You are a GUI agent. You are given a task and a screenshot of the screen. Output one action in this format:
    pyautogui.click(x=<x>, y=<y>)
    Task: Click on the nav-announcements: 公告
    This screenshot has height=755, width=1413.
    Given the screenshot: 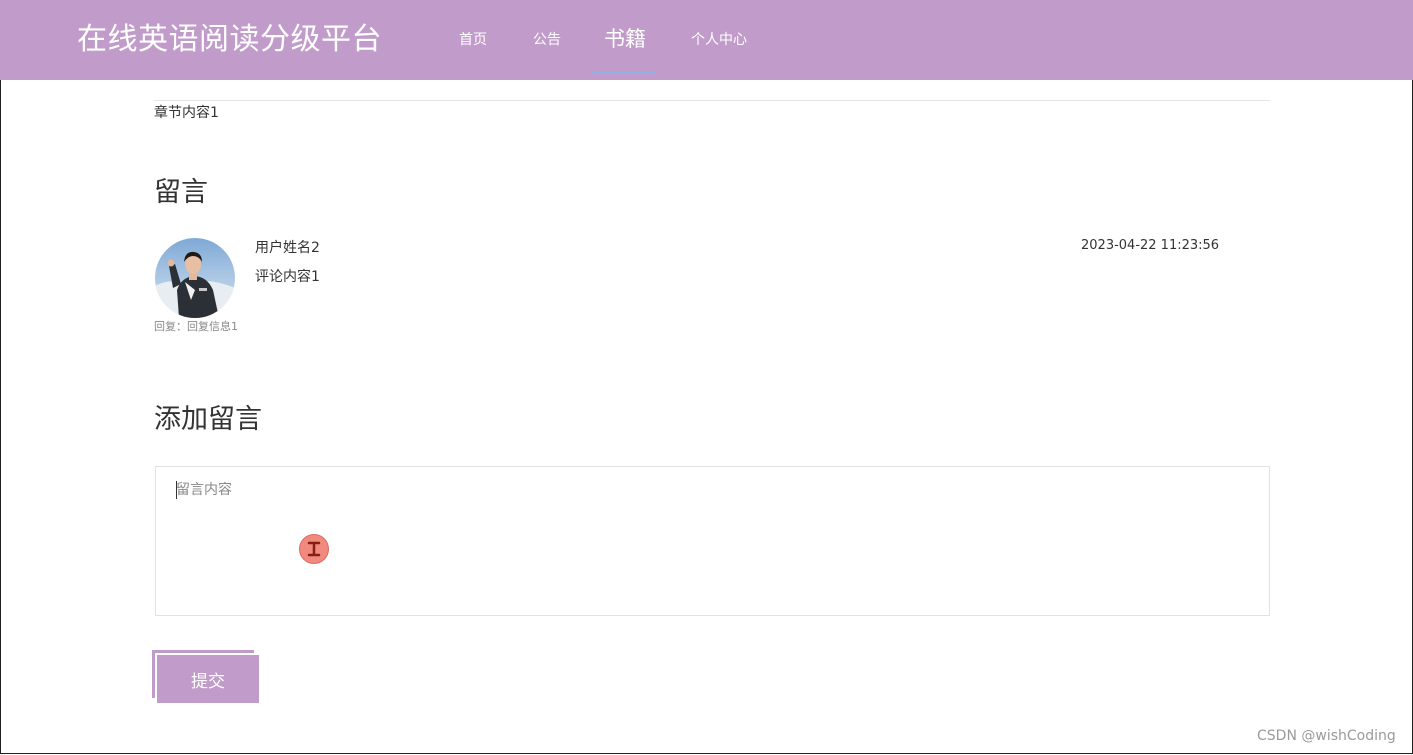 What is the action you would take?
    pyautogui.click(x=547, y=40)
    